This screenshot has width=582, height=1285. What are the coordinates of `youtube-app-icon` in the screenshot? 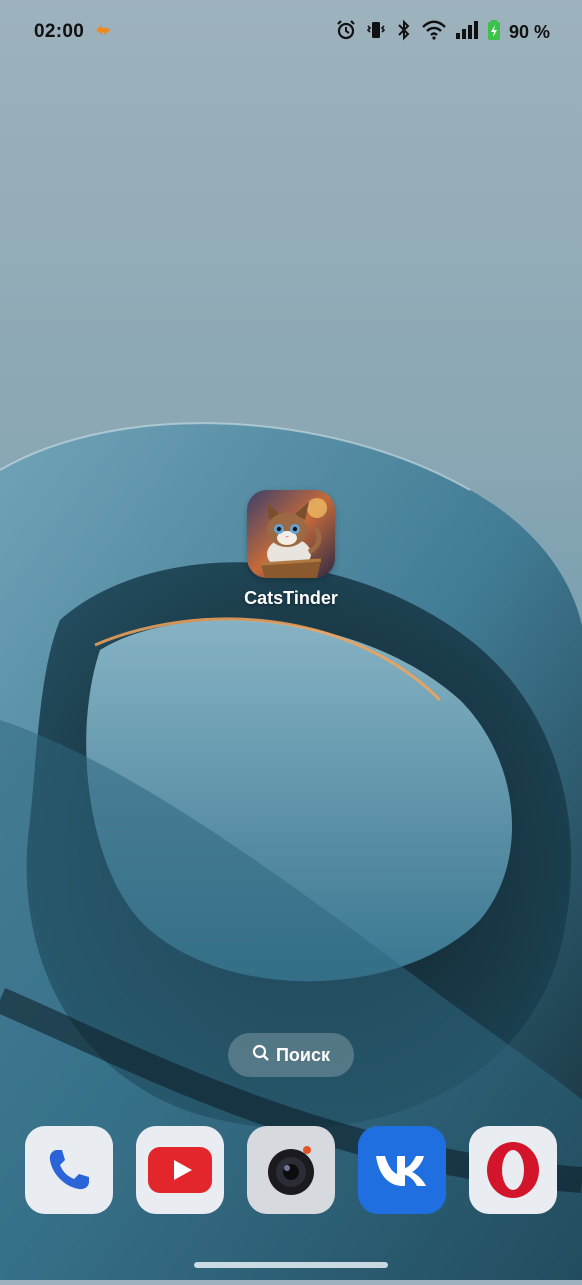 It's located at (180, 1170).